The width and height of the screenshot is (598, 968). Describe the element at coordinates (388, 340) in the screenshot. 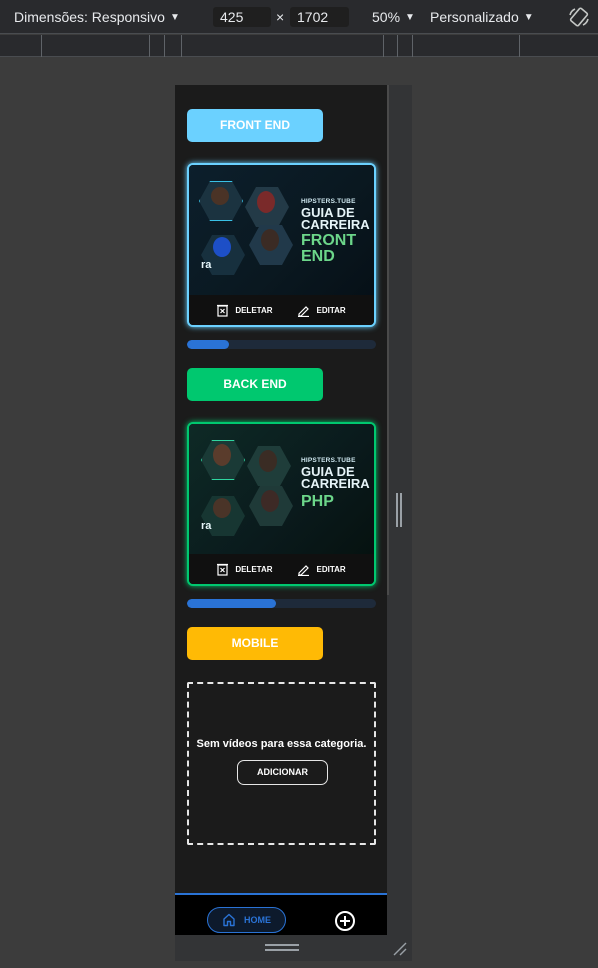

I see `track-divider` at that location.